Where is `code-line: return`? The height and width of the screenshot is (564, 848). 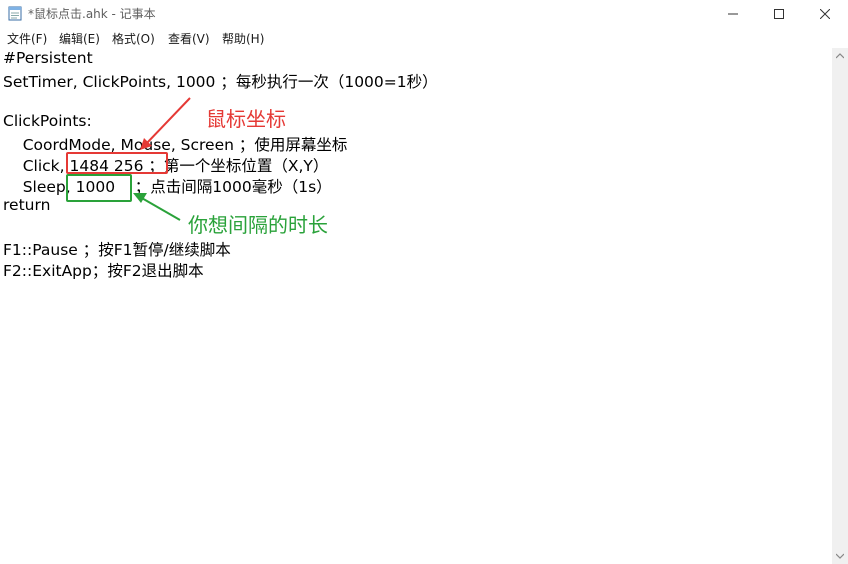 code-line: return is located at coordinates (27, 205).